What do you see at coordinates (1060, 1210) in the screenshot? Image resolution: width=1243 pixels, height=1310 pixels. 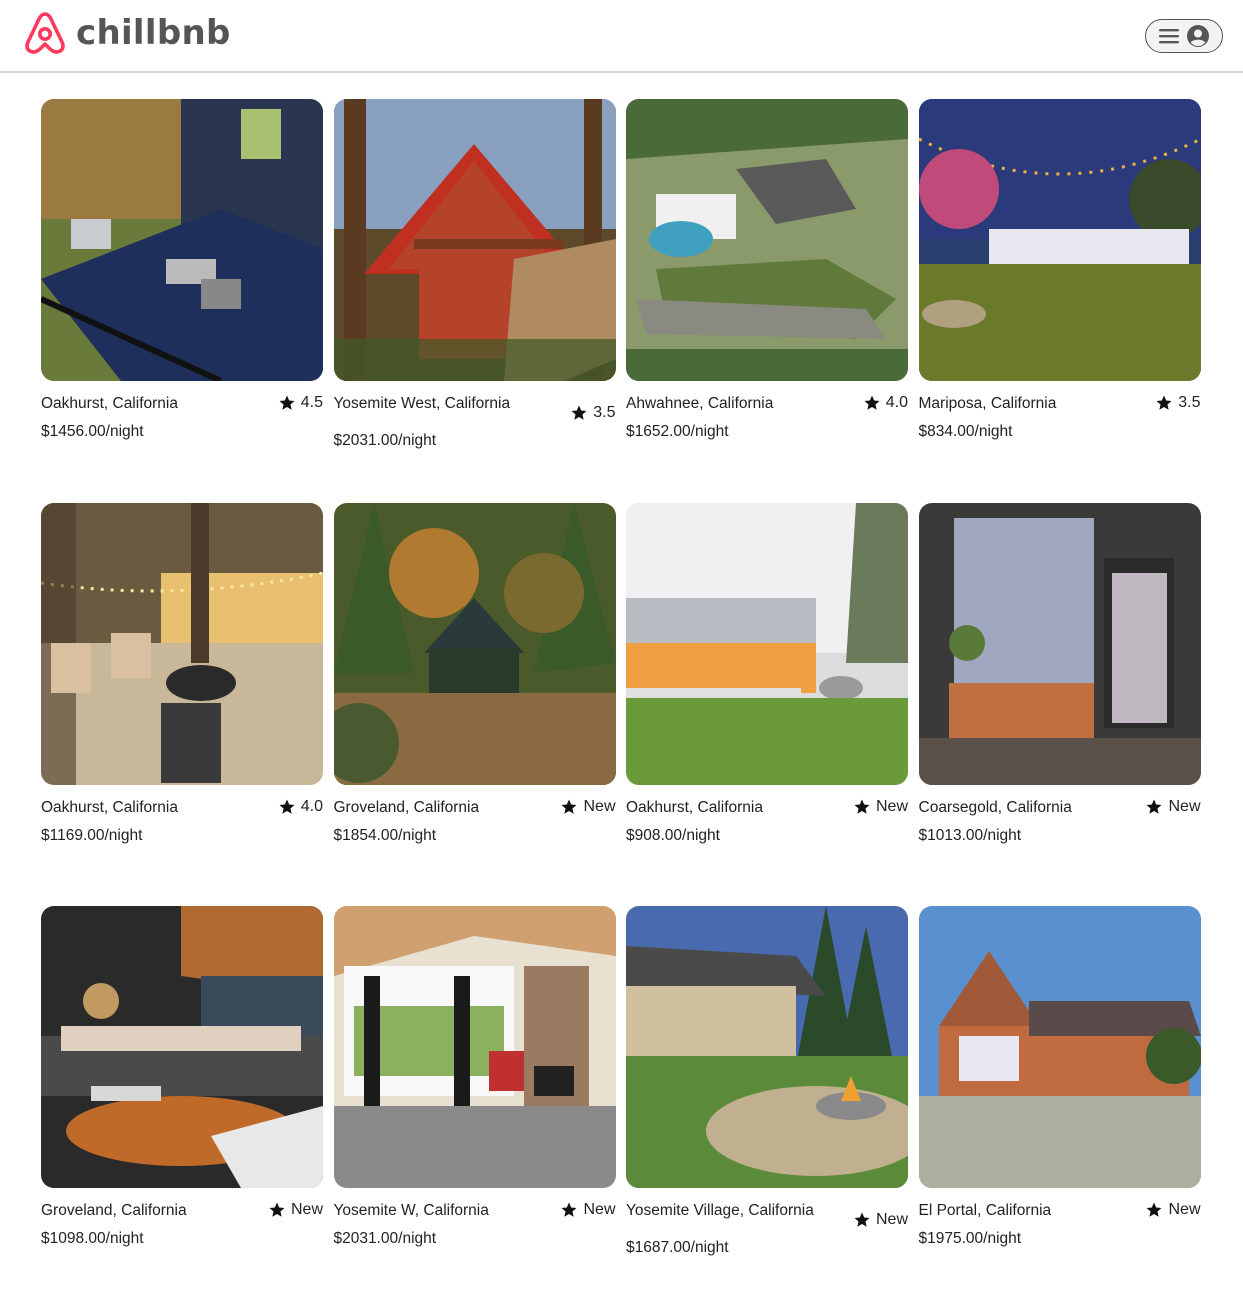 I see `listing-info: El Portal, California New` at bounding box center [1060, 1210].